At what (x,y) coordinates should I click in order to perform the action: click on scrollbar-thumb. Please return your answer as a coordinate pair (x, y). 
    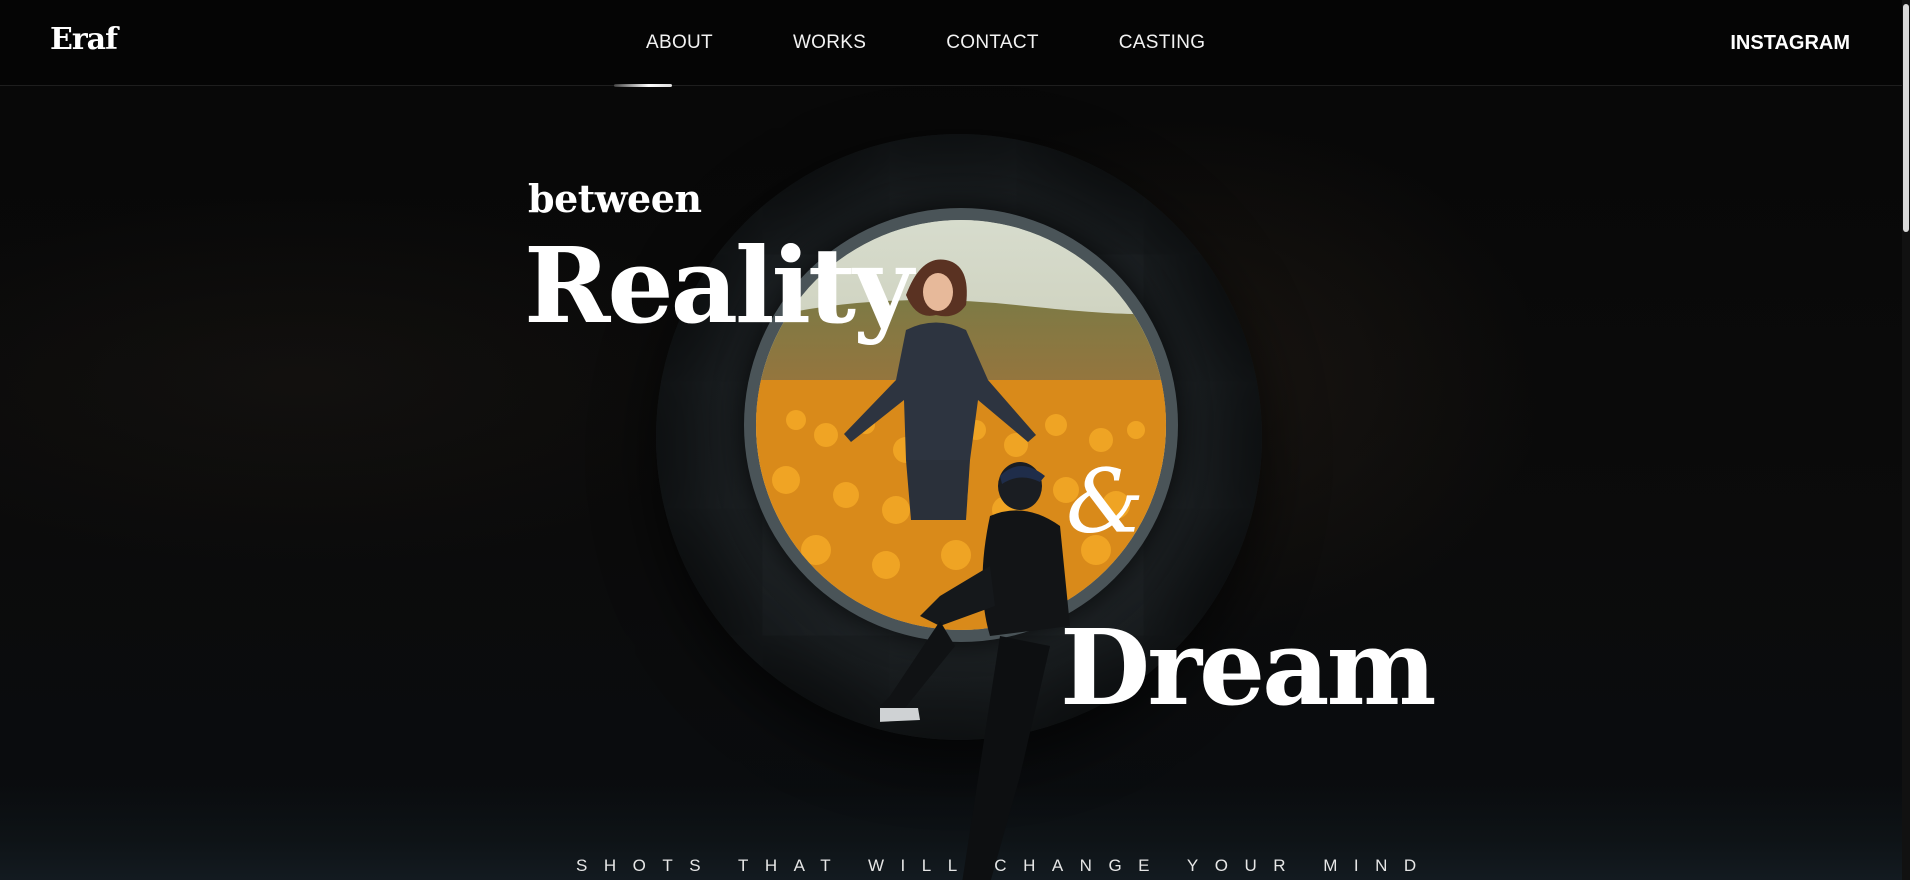
    Looking at the image, I should click on (1906, 118).